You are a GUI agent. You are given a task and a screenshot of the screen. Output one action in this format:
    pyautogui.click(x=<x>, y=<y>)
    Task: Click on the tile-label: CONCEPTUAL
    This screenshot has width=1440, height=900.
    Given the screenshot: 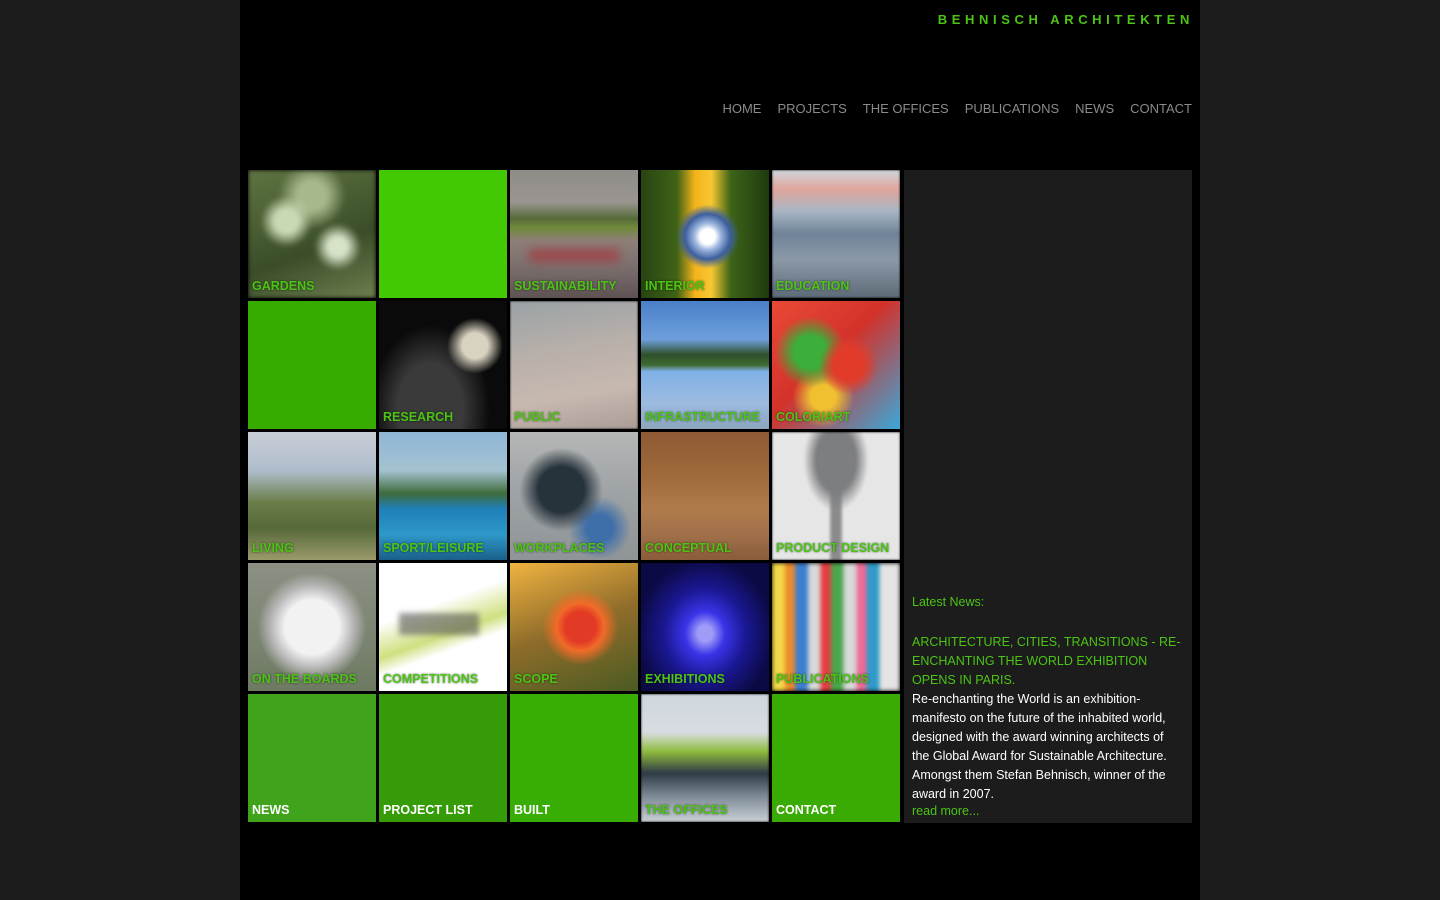 What is the action you would take?
    pyautogui.click(x=688, y=548)
    